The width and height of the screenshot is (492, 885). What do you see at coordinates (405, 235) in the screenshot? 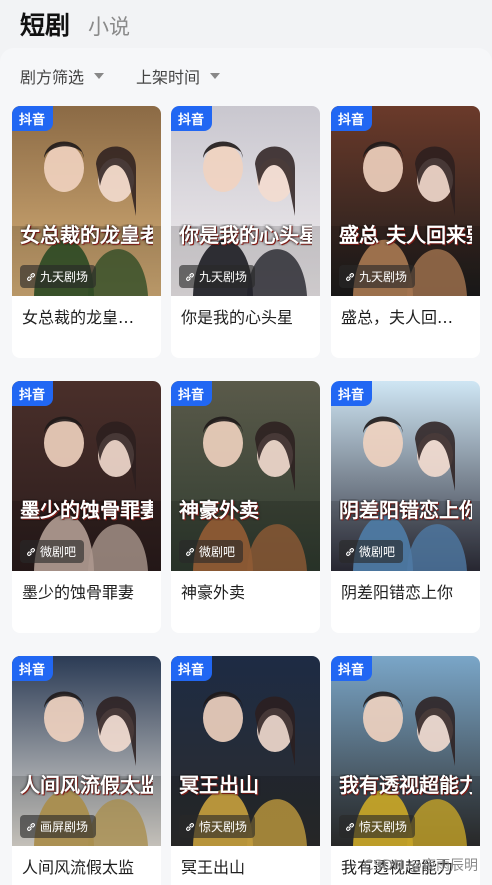
I see `poster-title-art: 盛总 夫人回来要休你` at bounding box center [405, 235].